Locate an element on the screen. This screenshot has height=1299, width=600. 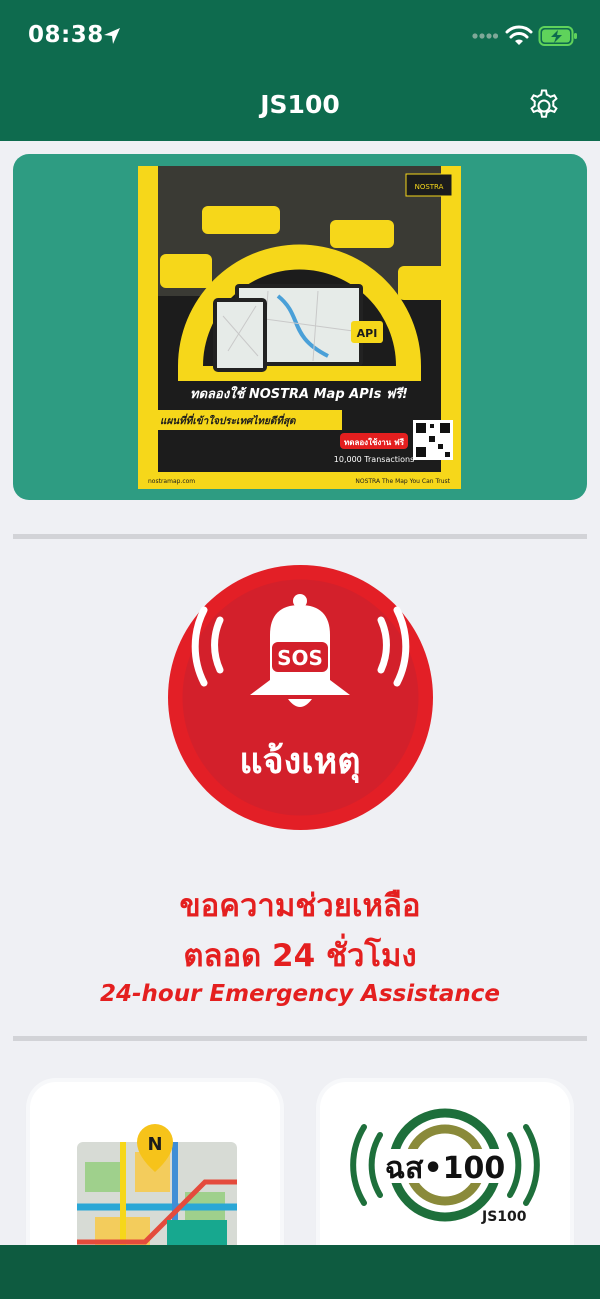
sos-badge: SOS is located at coordinates (300, 658).